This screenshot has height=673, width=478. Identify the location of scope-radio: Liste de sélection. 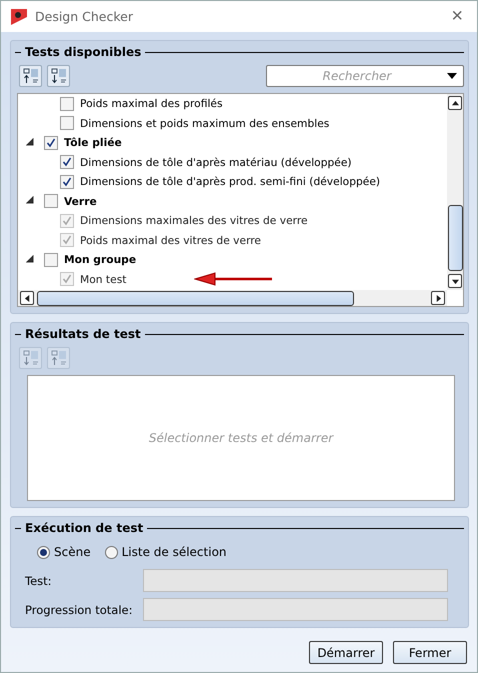
(165, 552).